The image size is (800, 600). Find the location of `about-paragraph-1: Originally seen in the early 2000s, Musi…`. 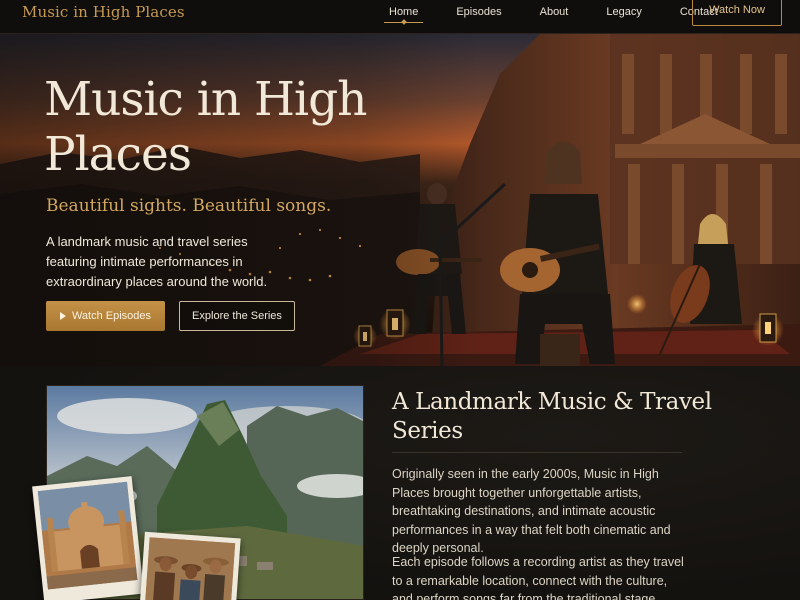

about-paragraph-1: Originally seen in the early 2000s, Musi… is located at coordinates (531, 511).